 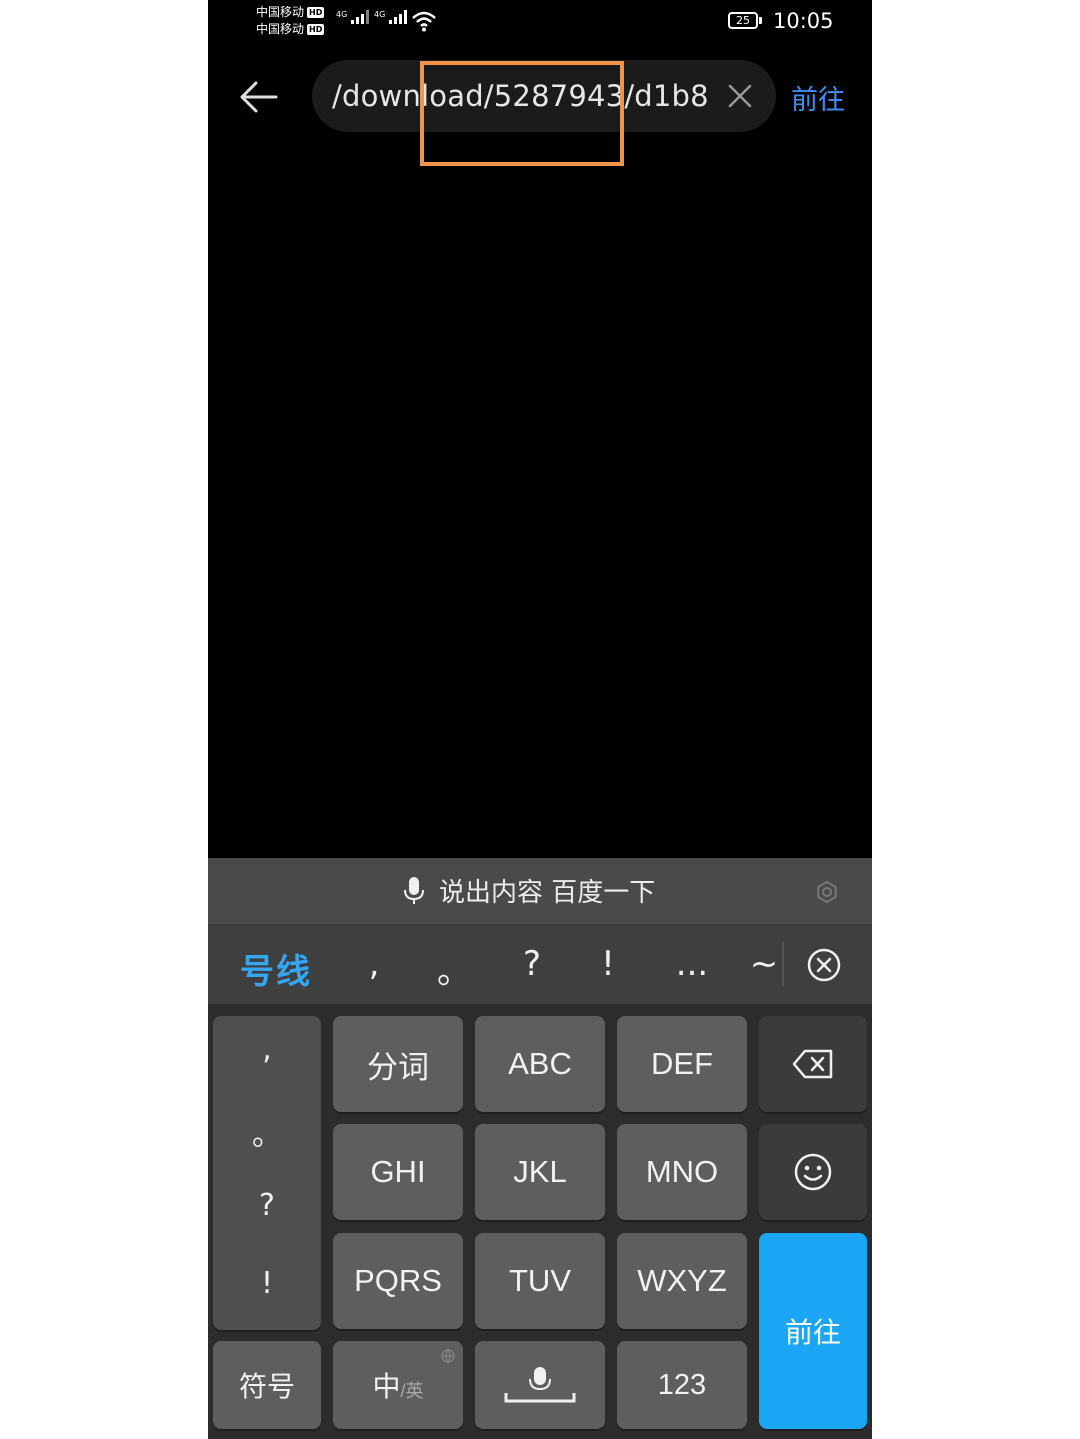 What do you see at coordinates (540, 1172) in the screenshot?
I see `key-jkl: JKL` at bounding box center [540, 1172].